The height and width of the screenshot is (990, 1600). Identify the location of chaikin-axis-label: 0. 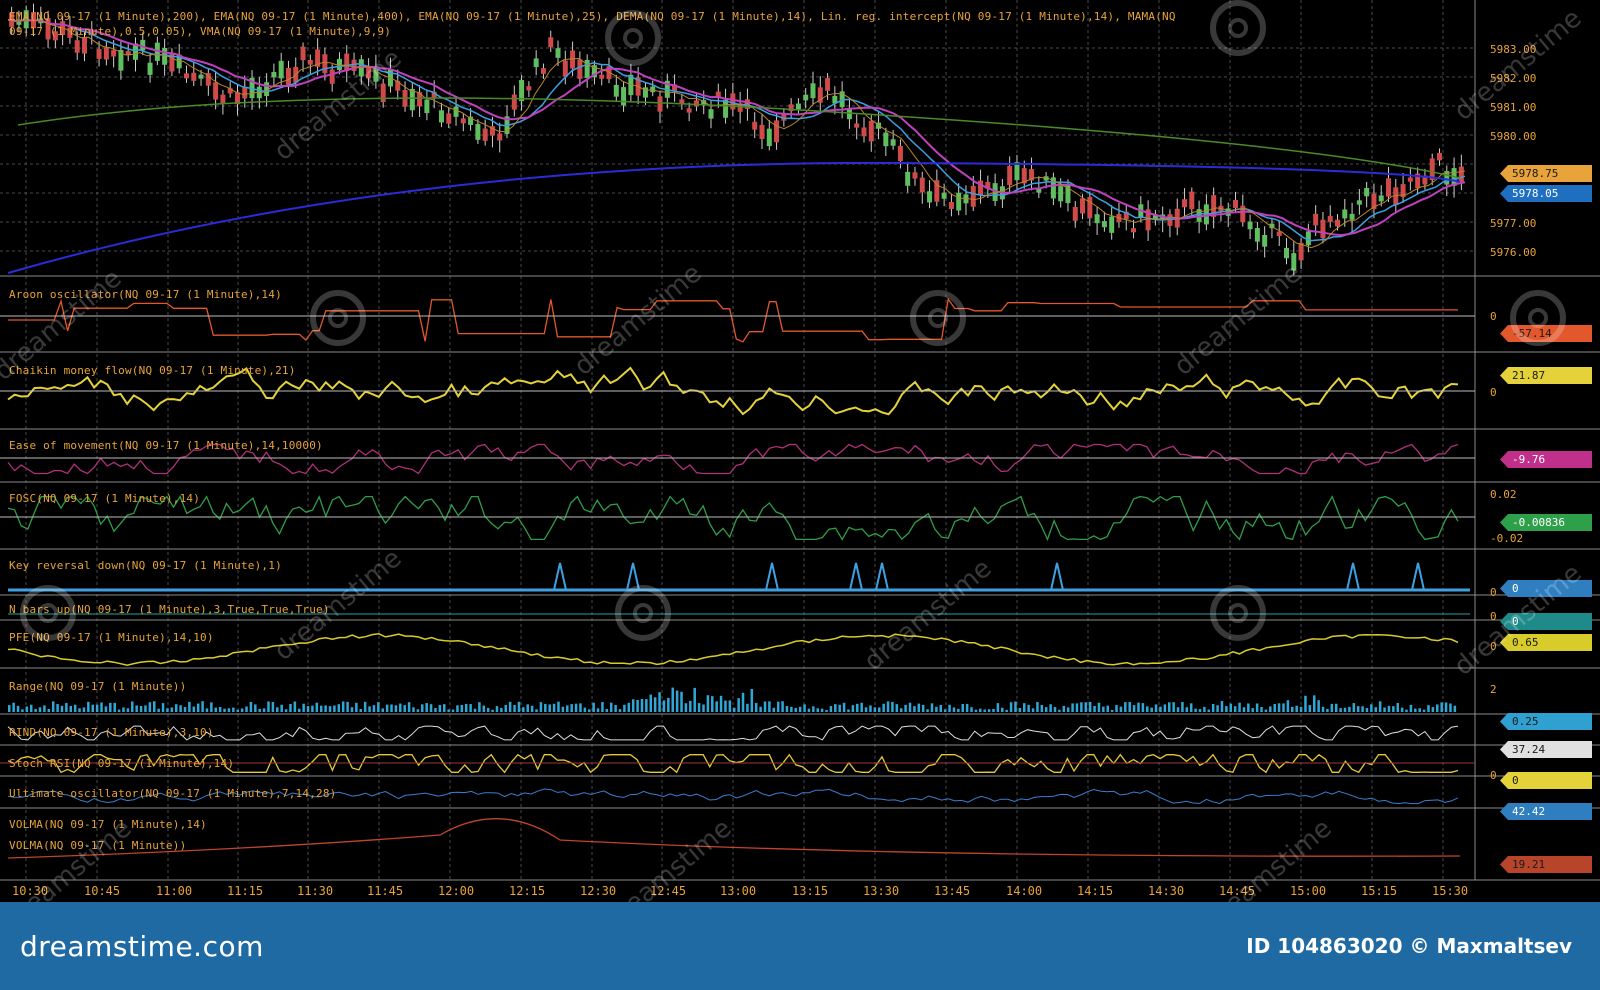
(1493, 392).